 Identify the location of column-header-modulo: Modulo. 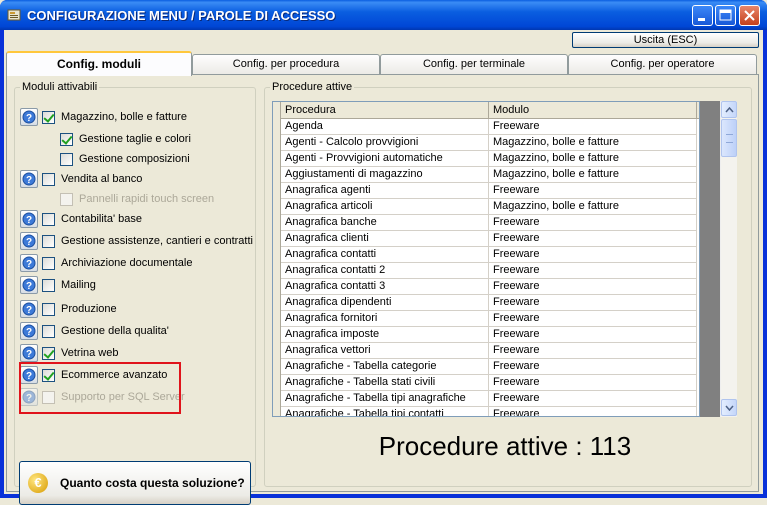
(593, 110).